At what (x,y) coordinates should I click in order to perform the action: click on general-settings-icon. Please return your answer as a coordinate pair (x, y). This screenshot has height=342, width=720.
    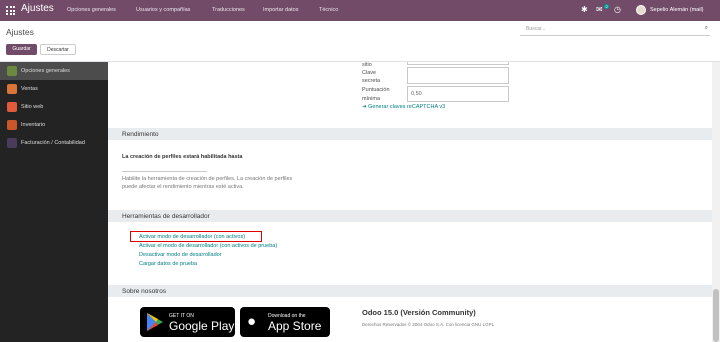
    Looking at the image, I should click on (12, 71).